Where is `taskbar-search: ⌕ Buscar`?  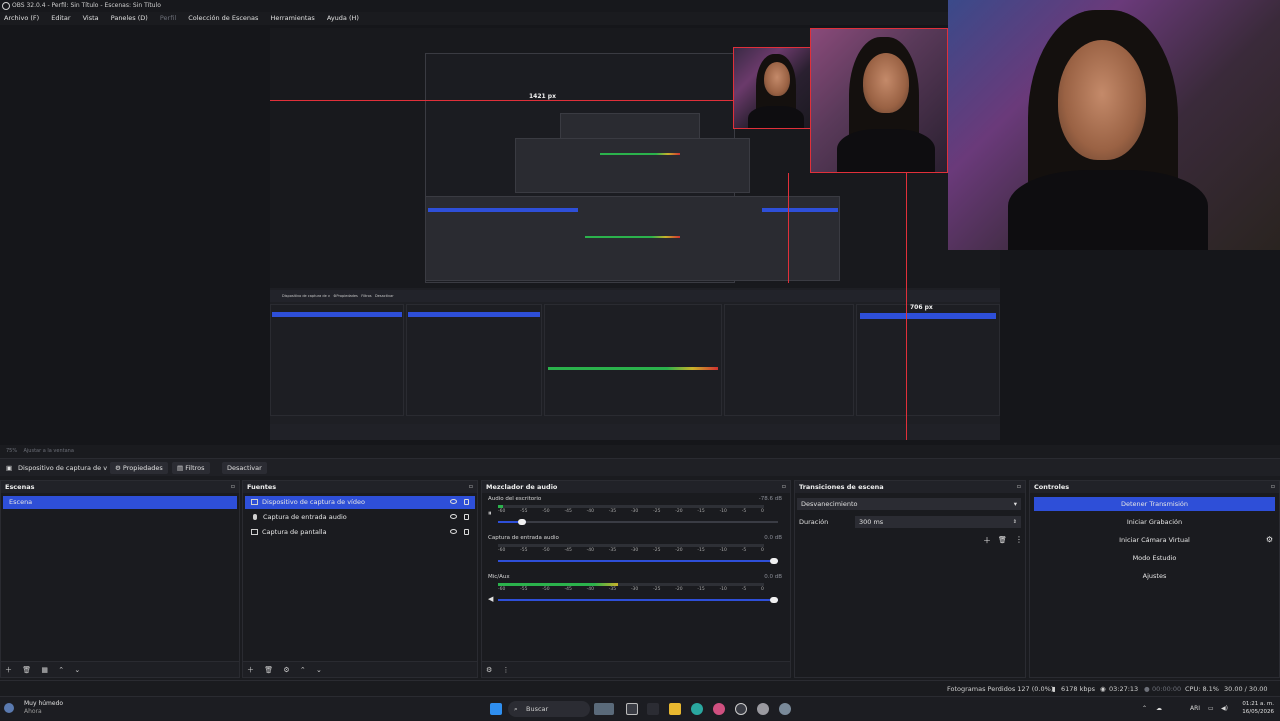 taskbar-search: ⌕ Buscar is located at coordinates (549, 709).